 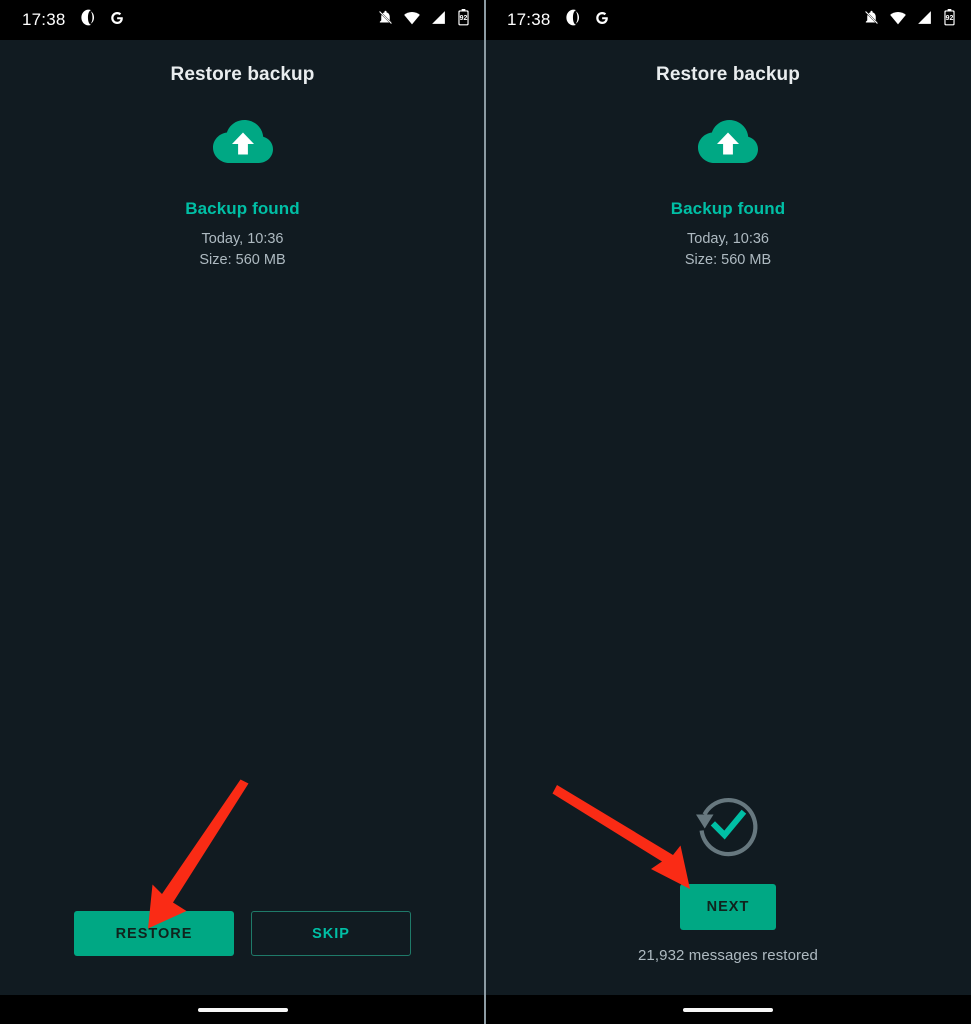 I want to click on restore-button: RESTORE, so click(x=154, y=933).